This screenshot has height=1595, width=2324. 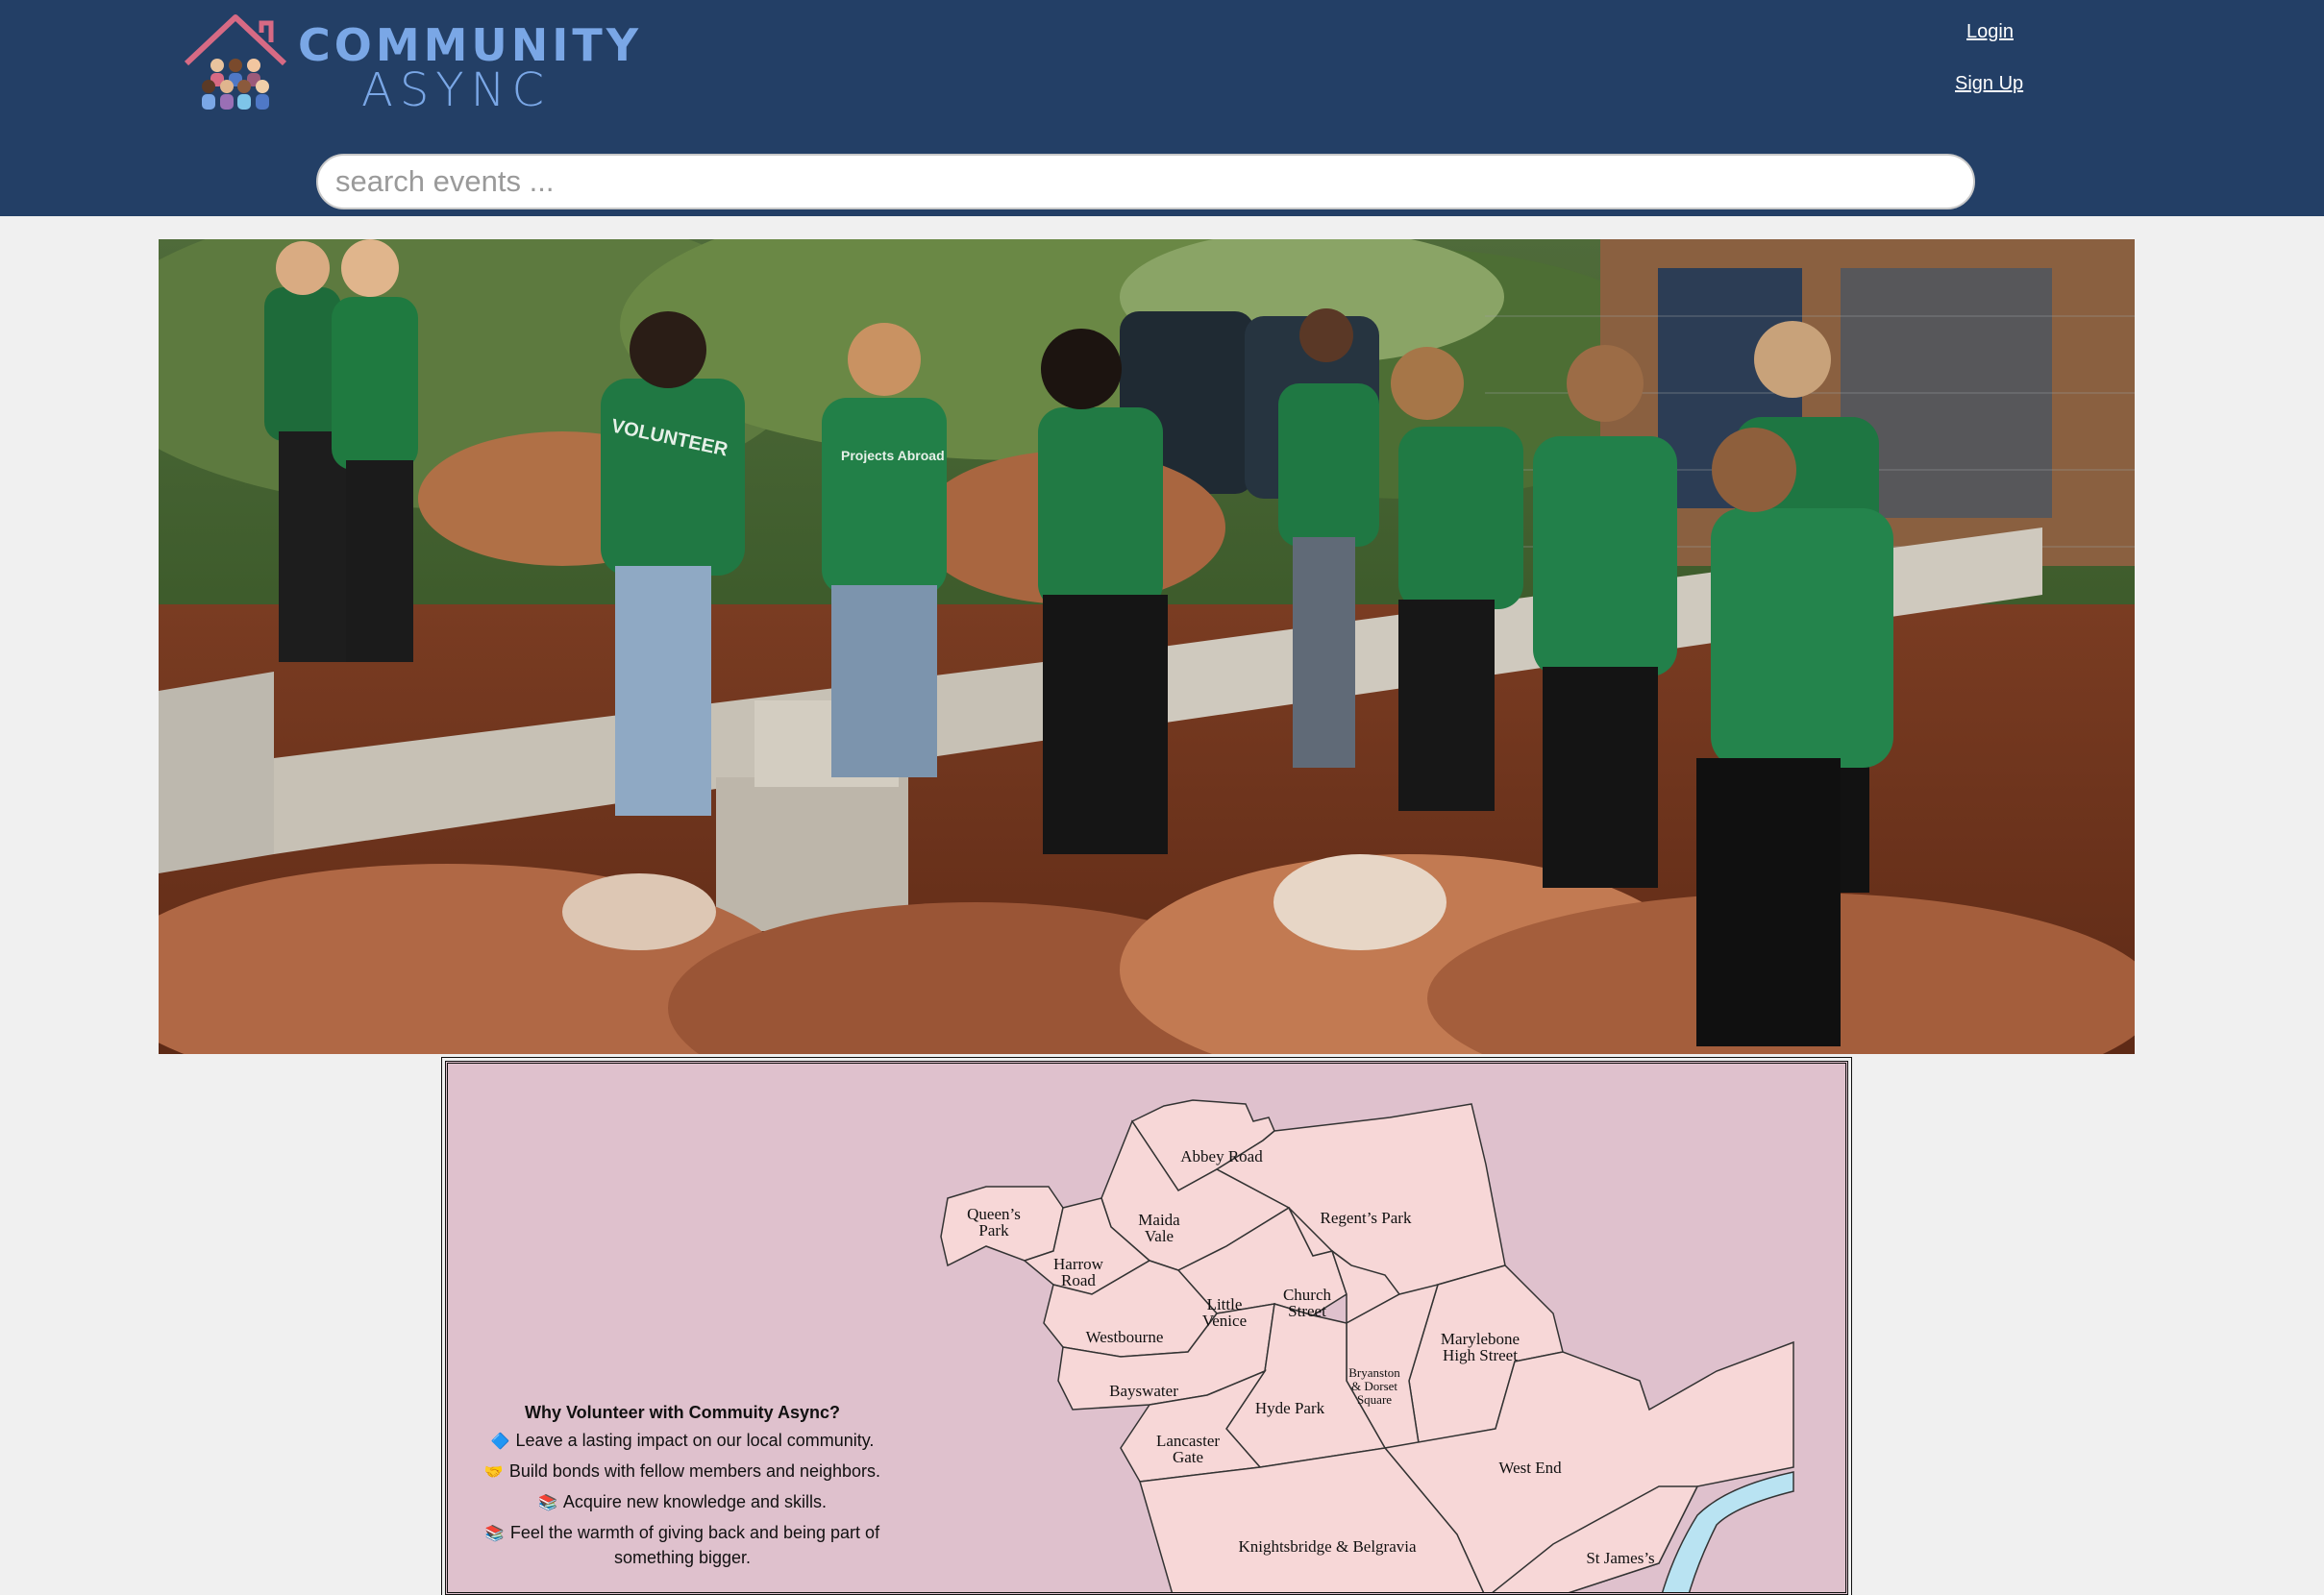 I want to click on why-item-skills: 📚 Acquire new knowledge and skills., so click(x=682, y=1502).